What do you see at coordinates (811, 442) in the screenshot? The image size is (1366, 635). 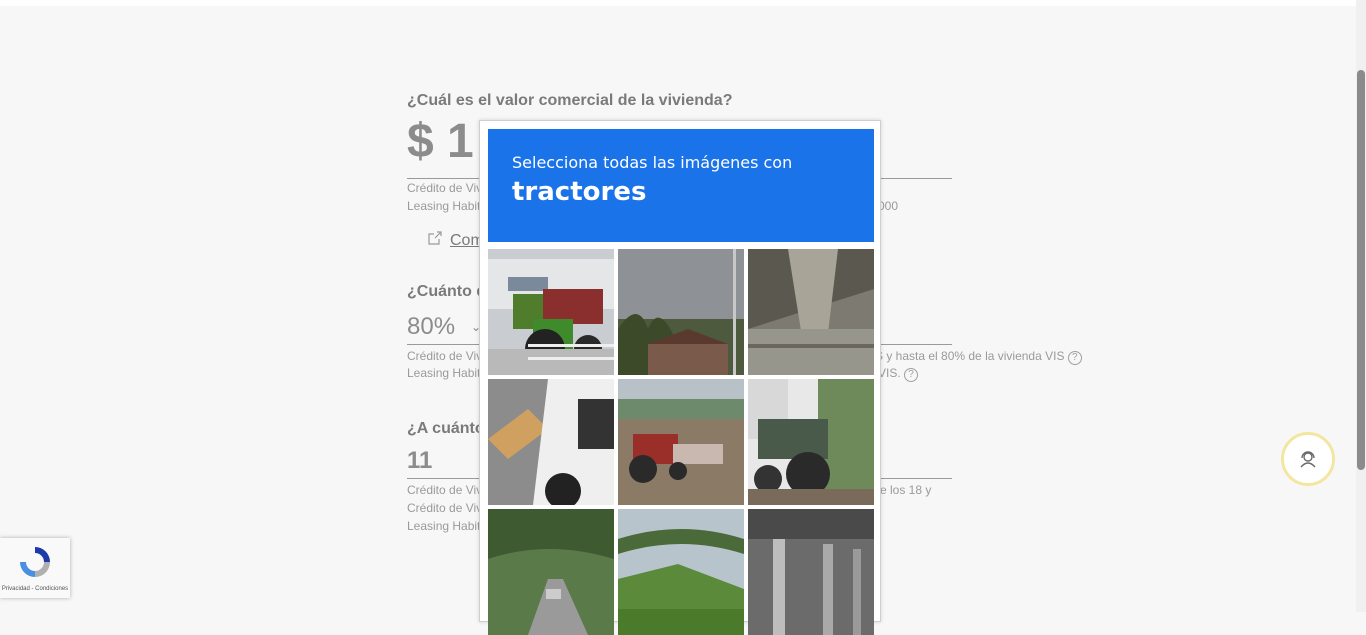 I see `tile-old-tractor-shed` at bounding box center [811, 442].